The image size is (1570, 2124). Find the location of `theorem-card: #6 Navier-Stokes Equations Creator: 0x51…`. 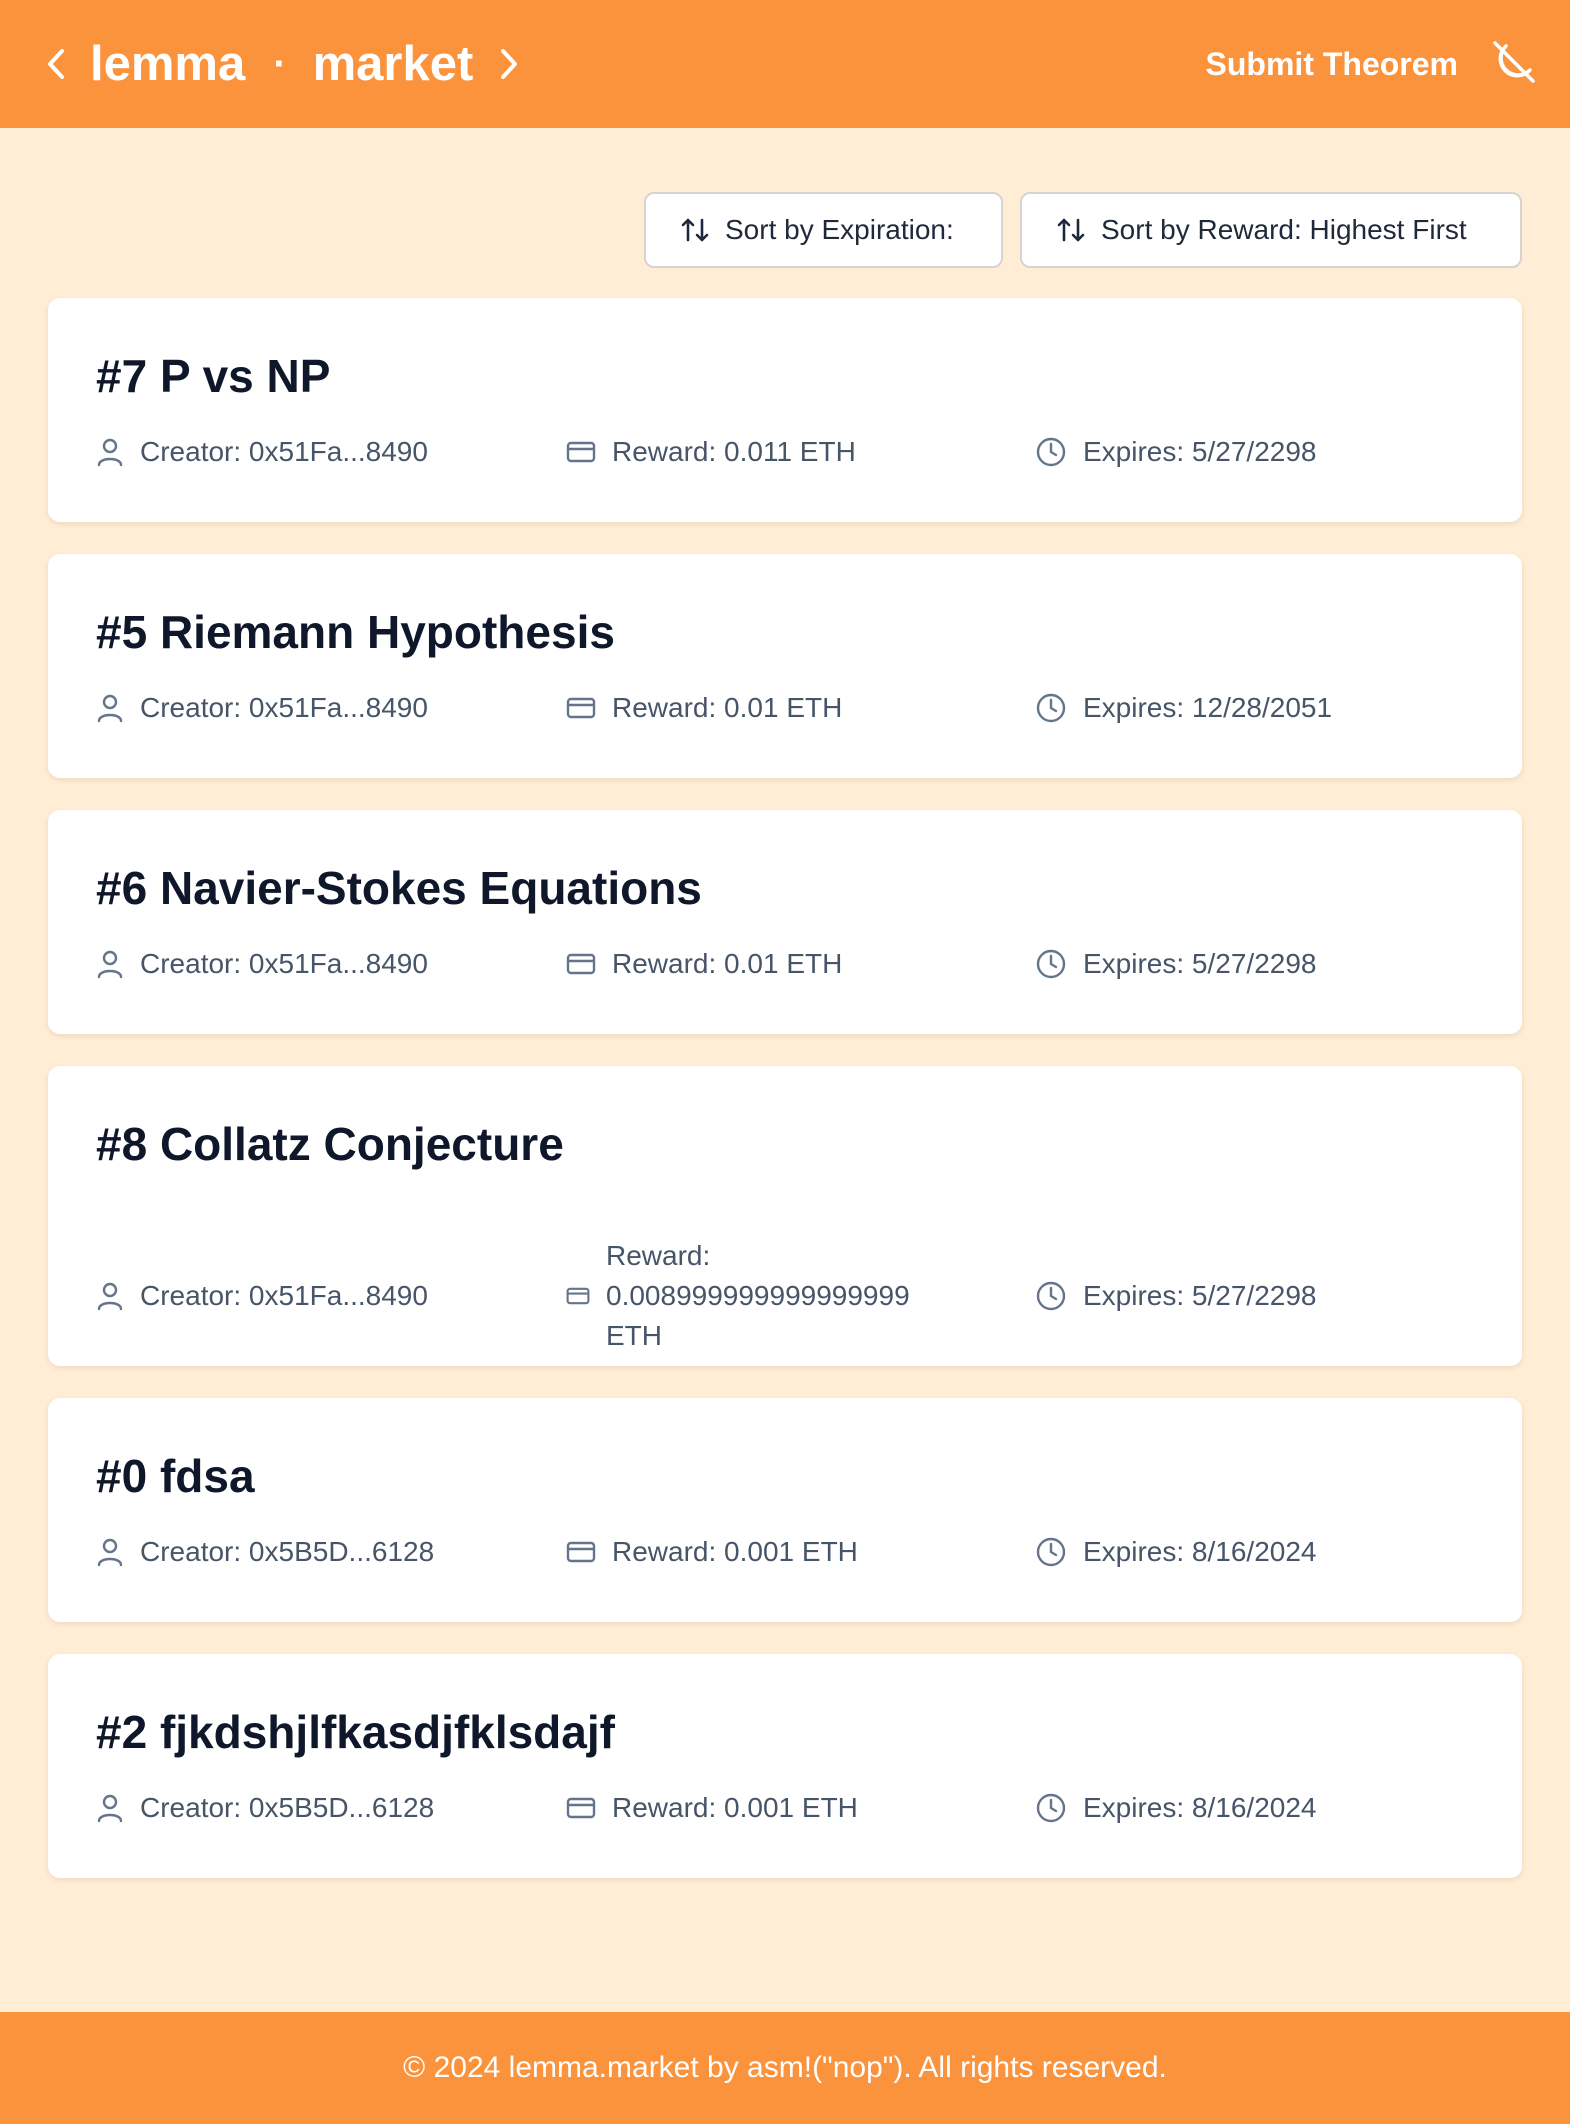

theorem-card: #6 Navier-Stokes Equations Creator: 0x51… is located at coordinates (785, 922).